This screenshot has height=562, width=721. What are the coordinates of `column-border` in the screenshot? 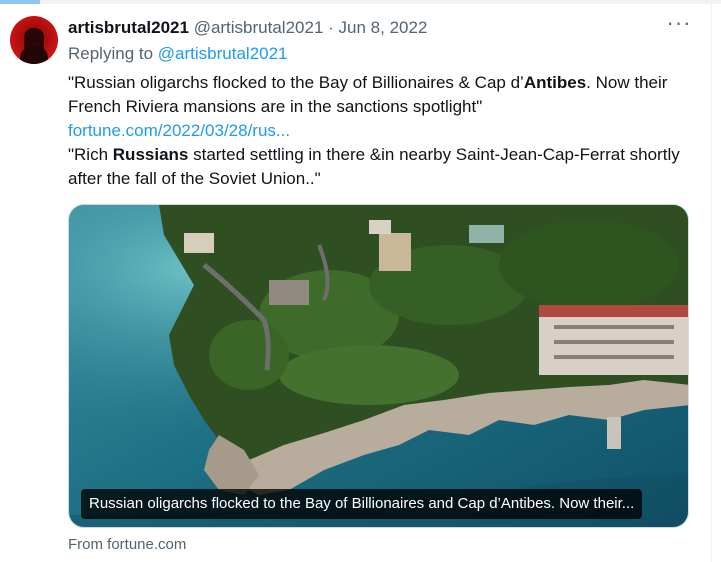 It's located at (711, 281).